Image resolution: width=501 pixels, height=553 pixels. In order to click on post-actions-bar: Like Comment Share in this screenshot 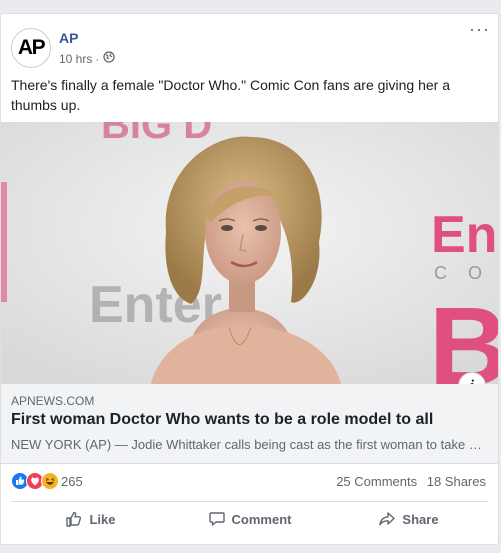, I will do `click(249, 518)`.